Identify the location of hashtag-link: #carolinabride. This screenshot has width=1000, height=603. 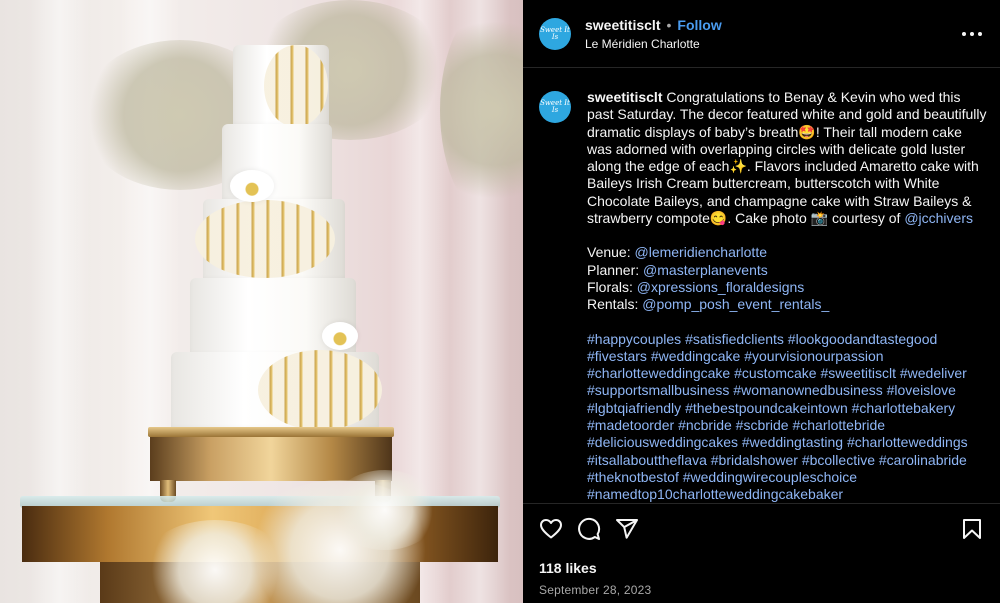
(923, 460).